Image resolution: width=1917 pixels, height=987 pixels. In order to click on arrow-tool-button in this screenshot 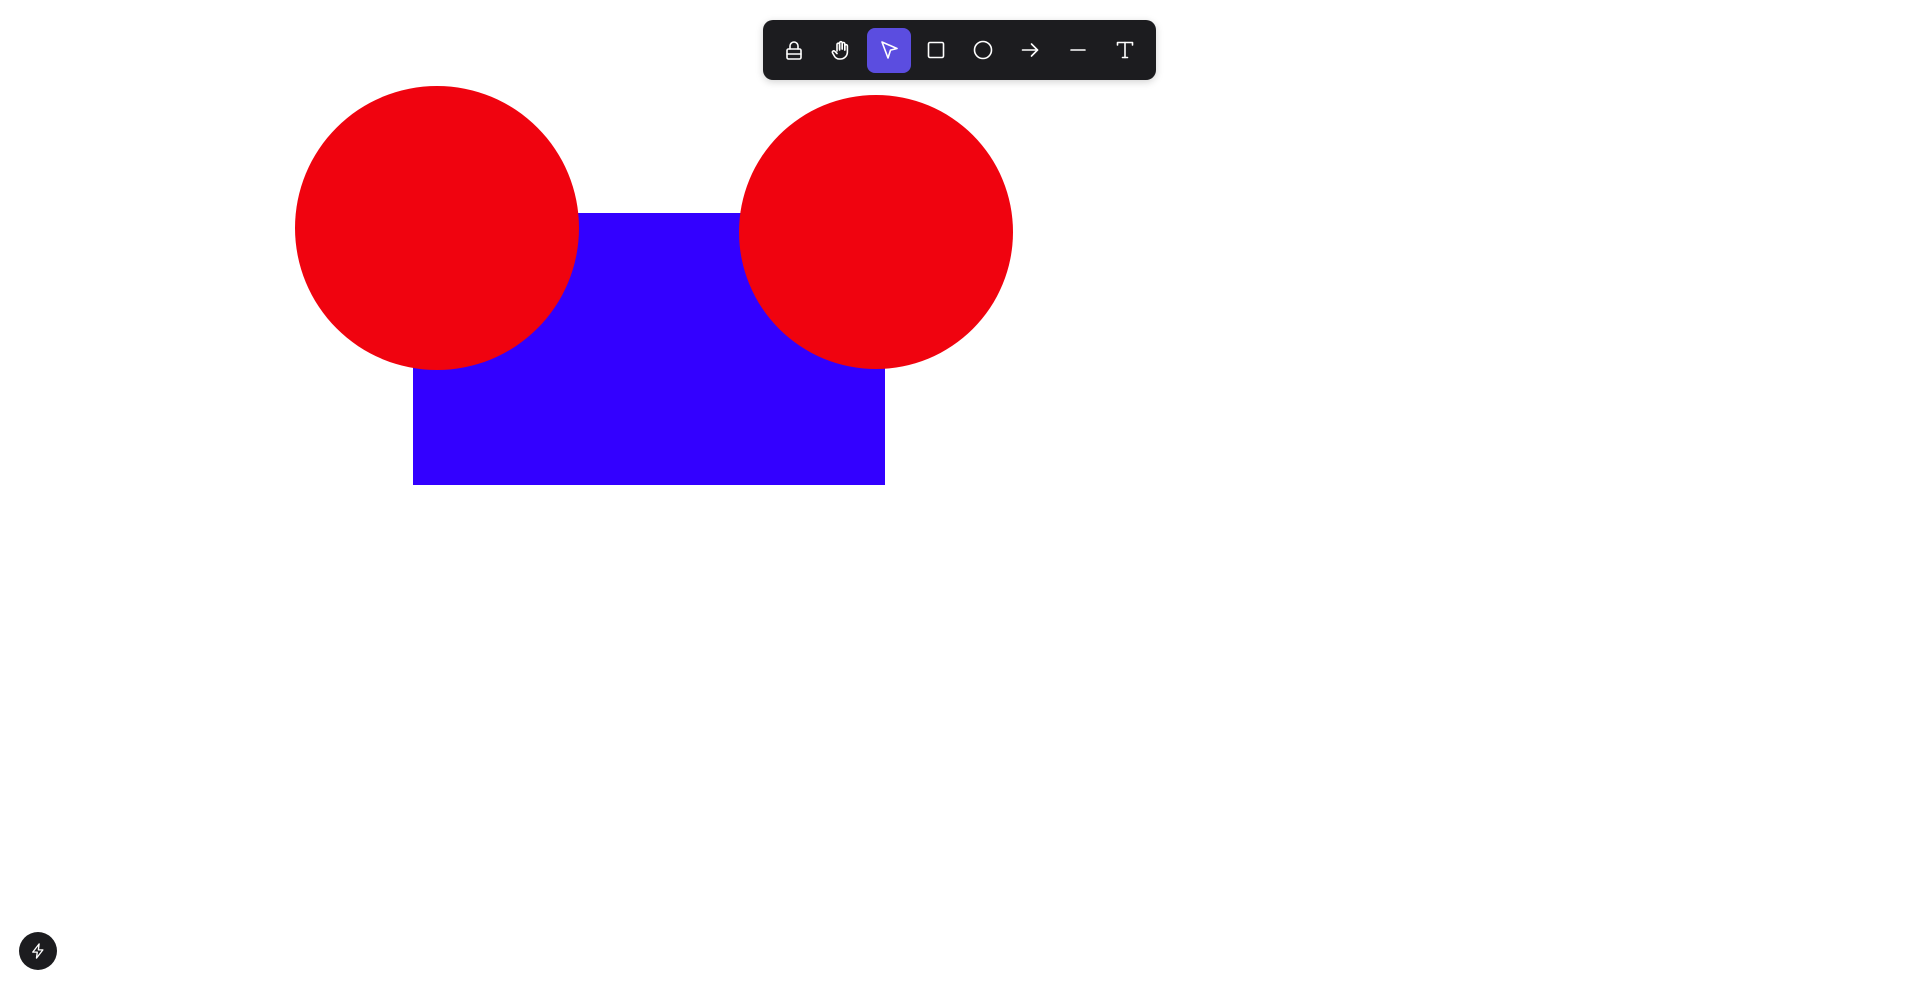, I will do `click(1030, 50)`.